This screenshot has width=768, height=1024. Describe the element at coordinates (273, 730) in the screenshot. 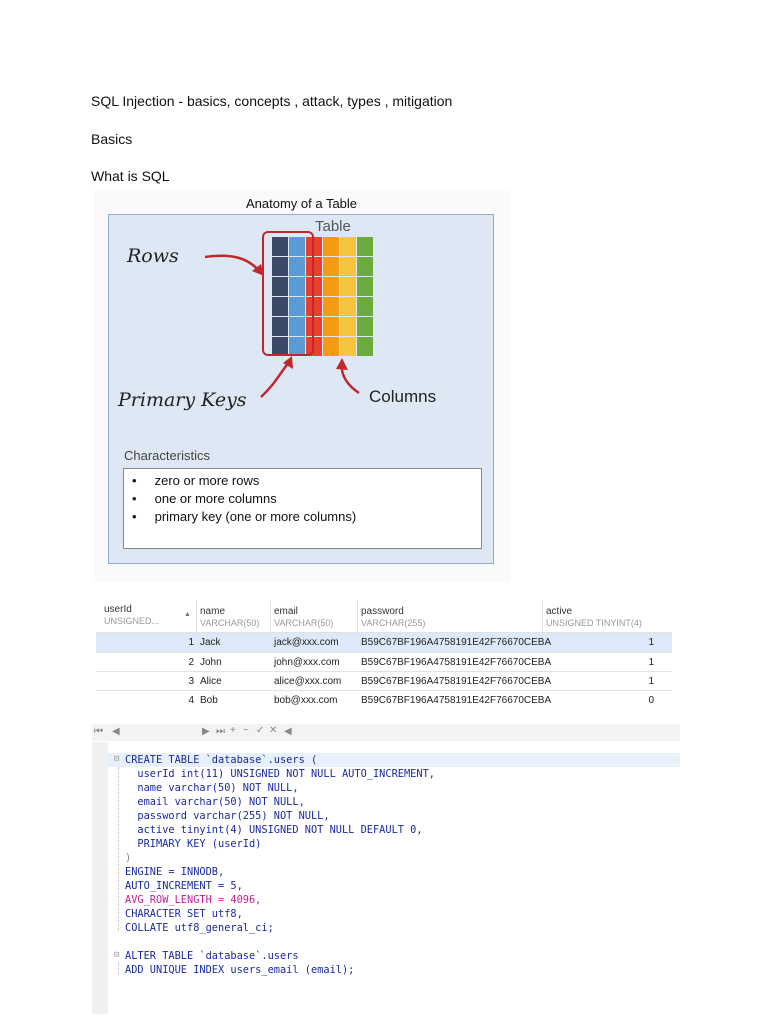

I see `cancel-edit-icon: ✕` at that location.